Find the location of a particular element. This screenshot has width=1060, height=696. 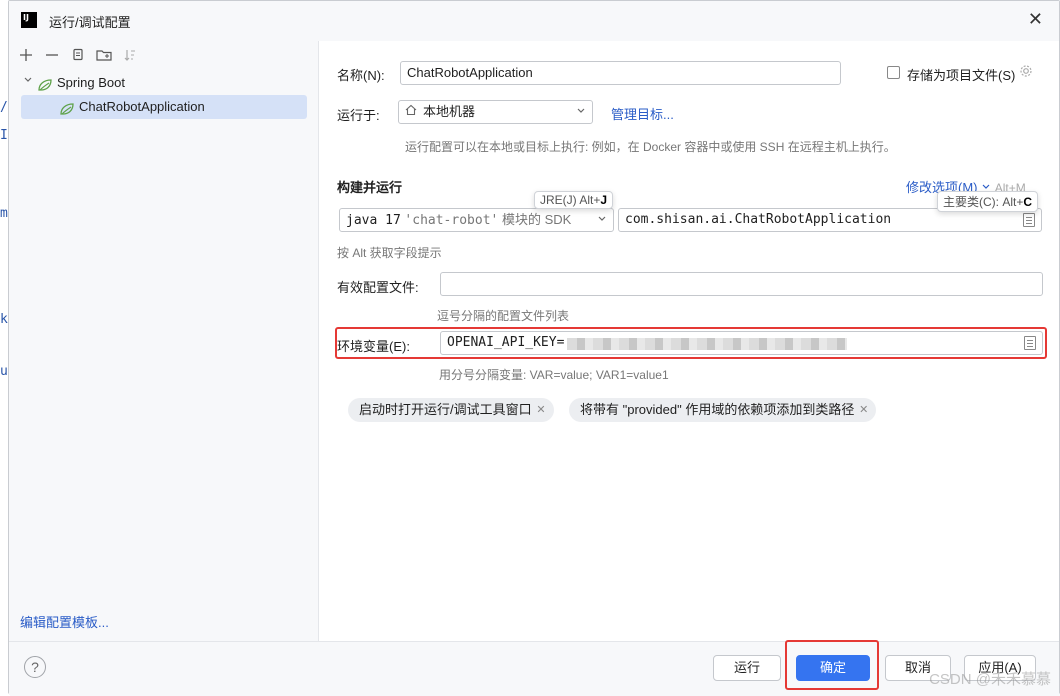

run-on-value: 本地机器 is located at coordinates (449, 111).